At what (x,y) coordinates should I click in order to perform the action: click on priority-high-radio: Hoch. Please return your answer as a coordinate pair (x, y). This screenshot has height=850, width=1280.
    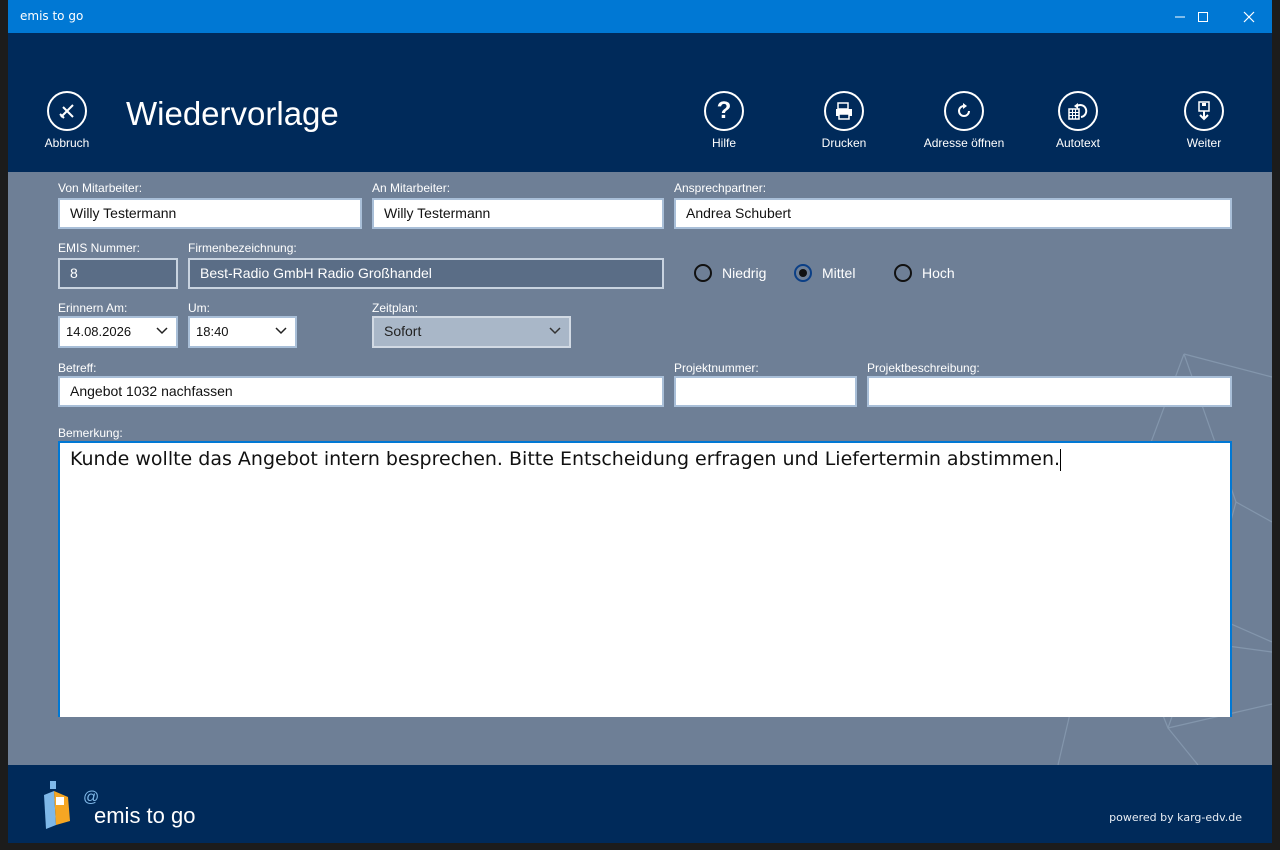
    Looking at the image, I should click on (924, 273).